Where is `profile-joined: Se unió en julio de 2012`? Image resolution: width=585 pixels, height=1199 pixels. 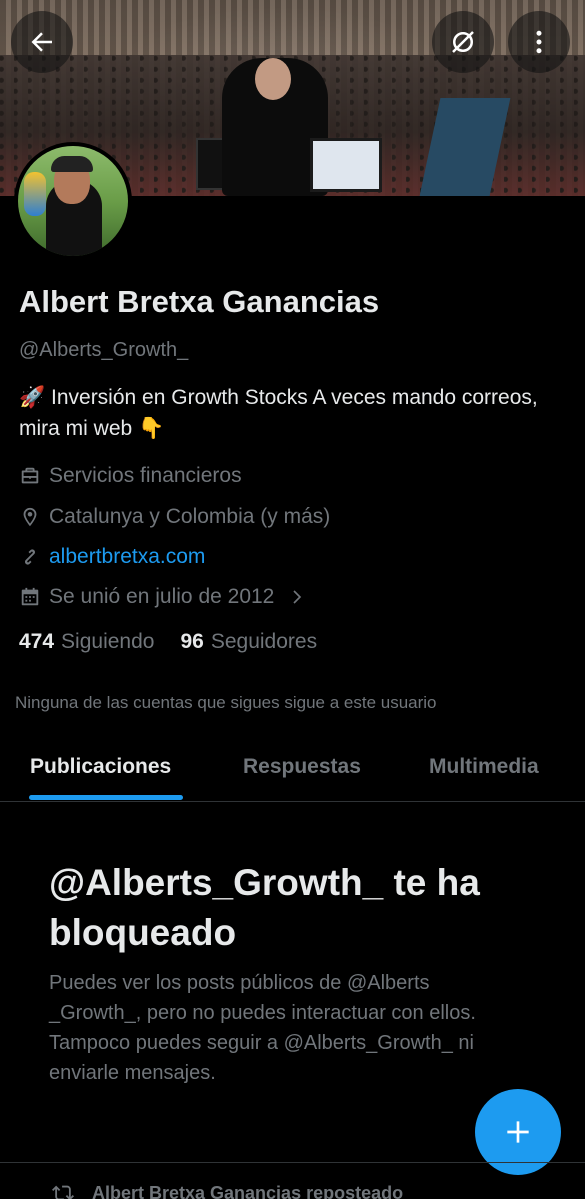
profile-joined: Se unió en julio de 2012 is located at coordinates (166, 597).